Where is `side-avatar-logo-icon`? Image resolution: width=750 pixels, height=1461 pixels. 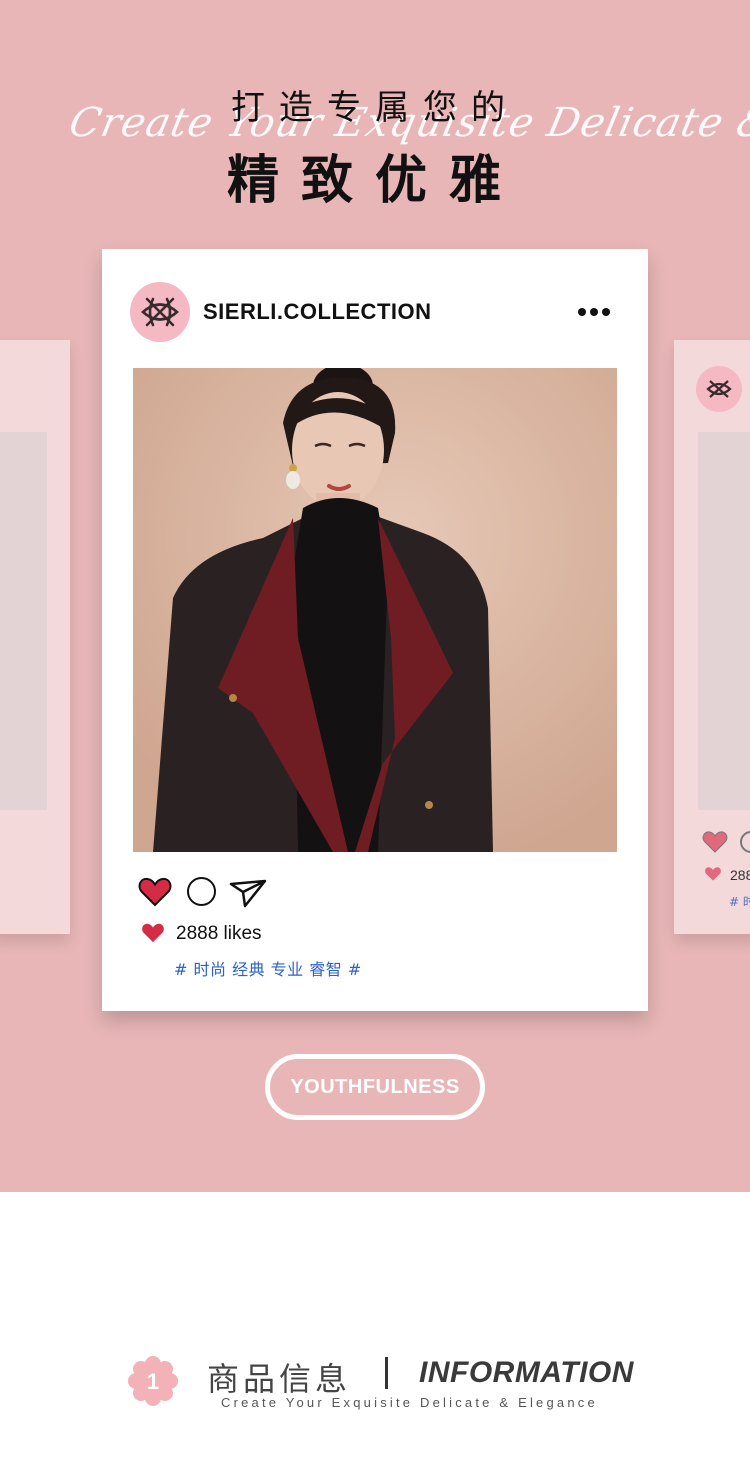 side-avatar-logo-icon is located at coordinates (719, 389).